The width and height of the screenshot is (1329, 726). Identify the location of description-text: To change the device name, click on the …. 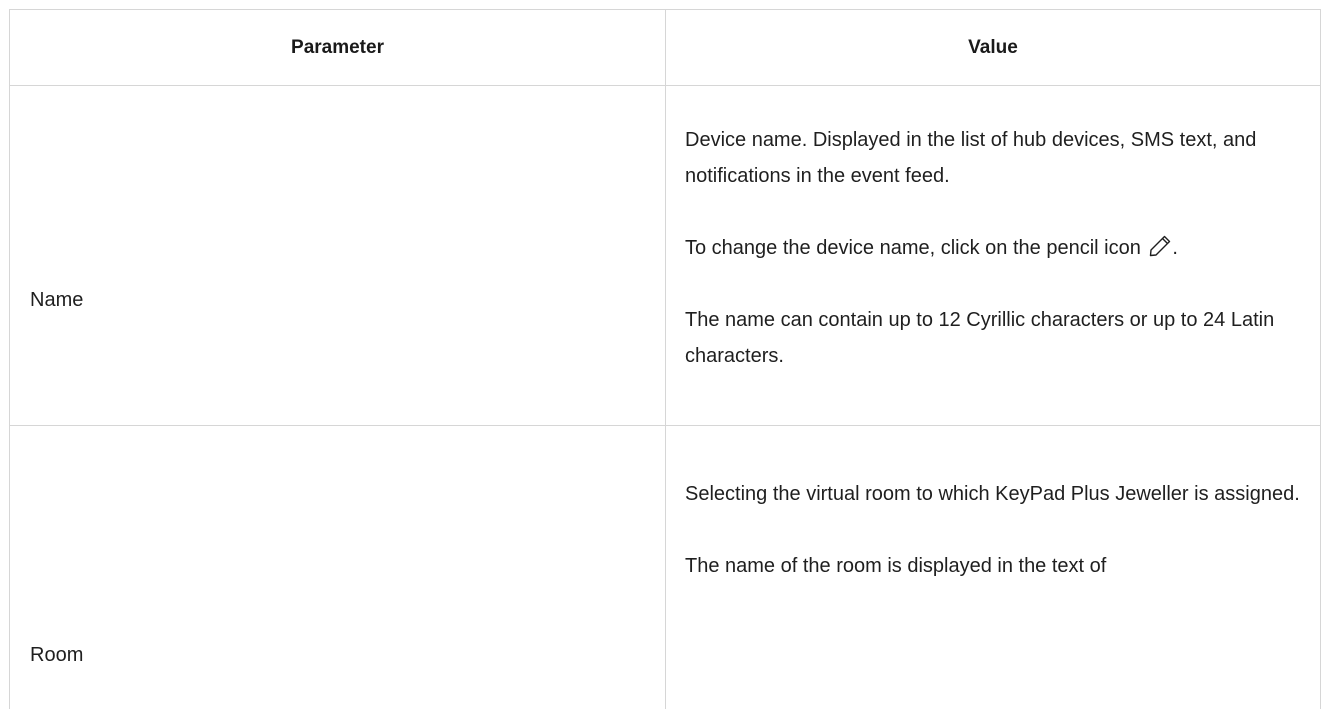
(913, 248).